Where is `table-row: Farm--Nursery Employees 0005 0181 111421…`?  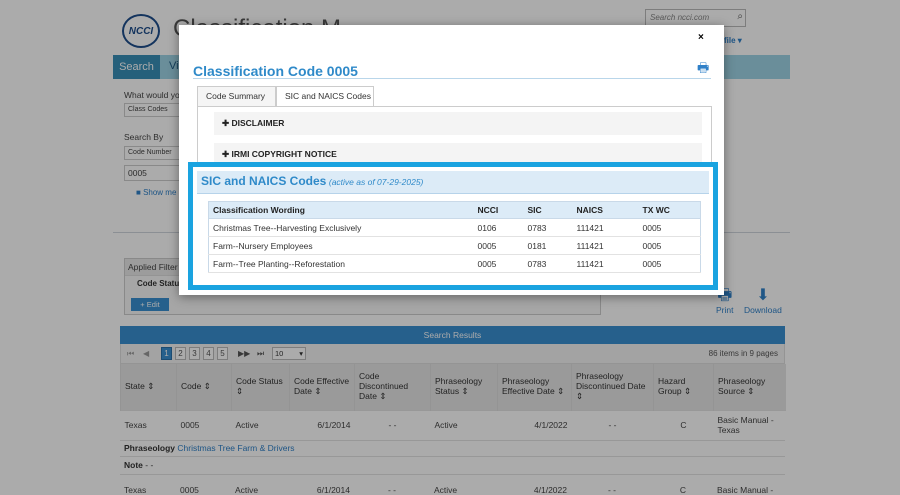
table-row: Farm--Nursery Employees 0005 0181 111421… is located at coordinates (454, 245).